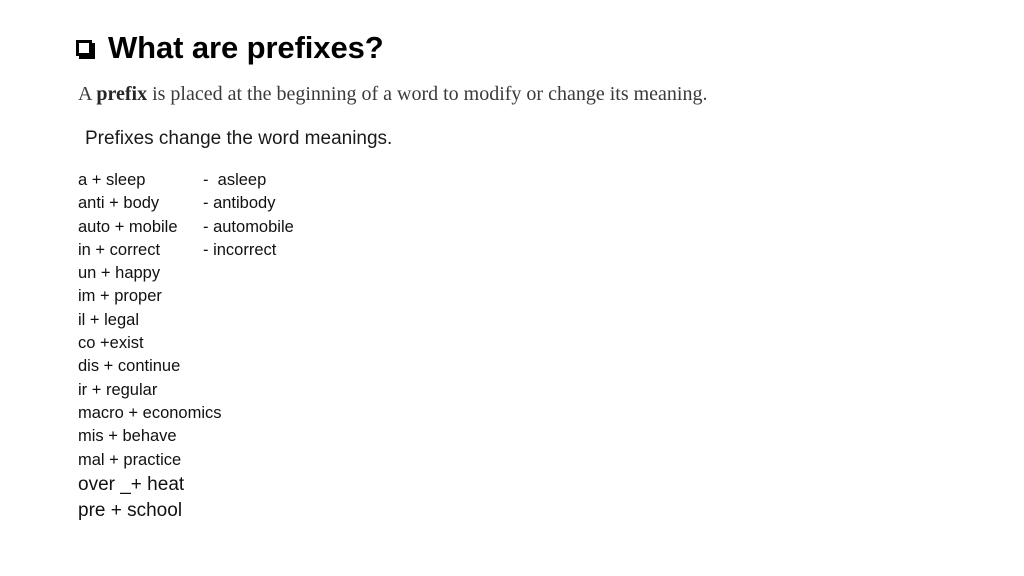  I want to click on list-item-equation: co +exist, so click(111, 343).